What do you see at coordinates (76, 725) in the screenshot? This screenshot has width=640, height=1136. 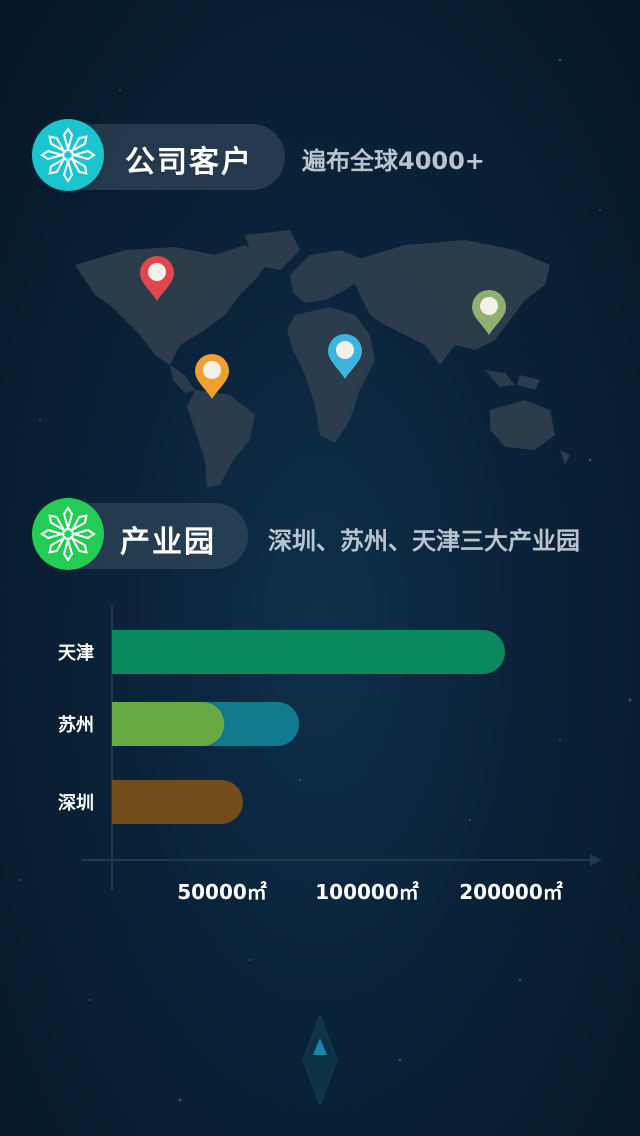 I see `category-label: 苏州` at bounding box center [76, 725].